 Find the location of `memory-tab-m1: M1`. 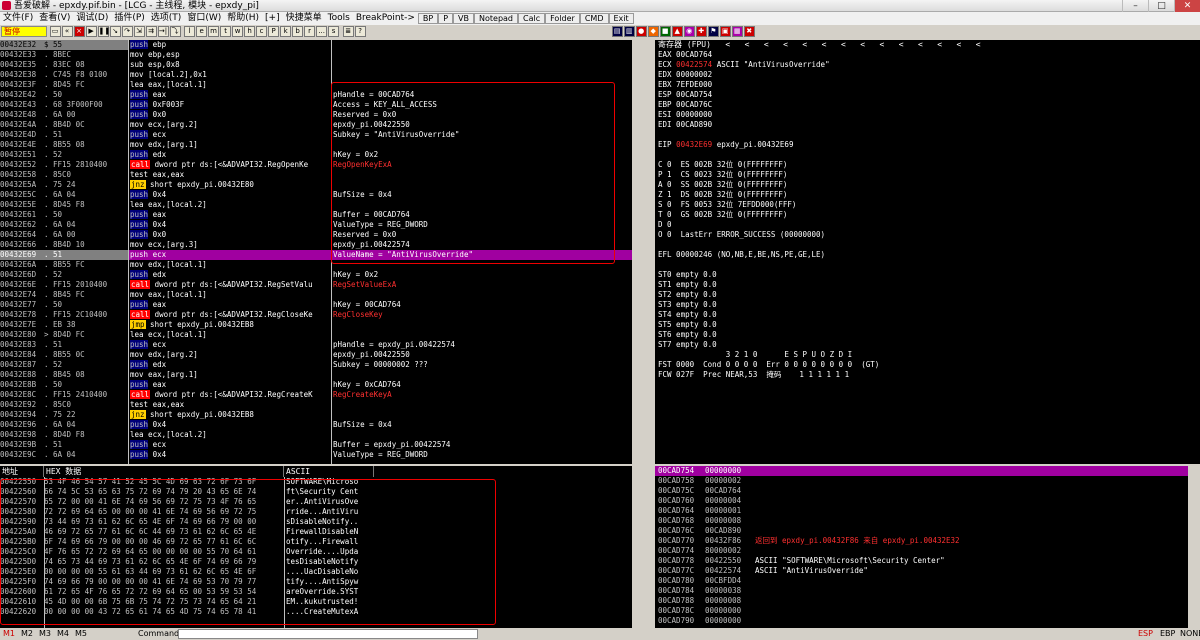

memory-tab-m1: M1 is located at coordinates (9, 634).